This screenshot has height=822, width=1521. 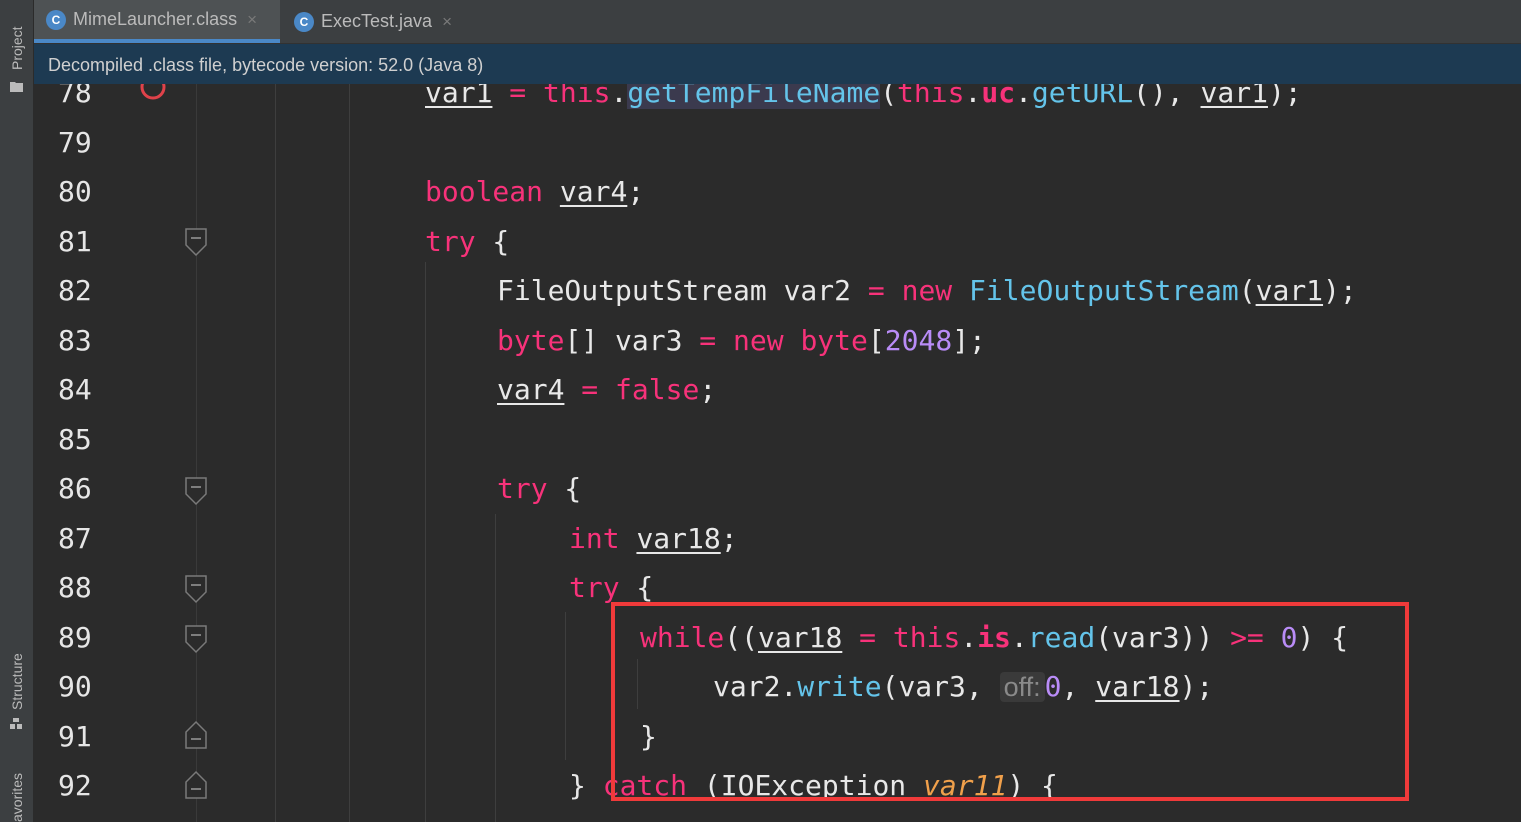 I want to click on line-number: 82, so click(x=75, y=290).